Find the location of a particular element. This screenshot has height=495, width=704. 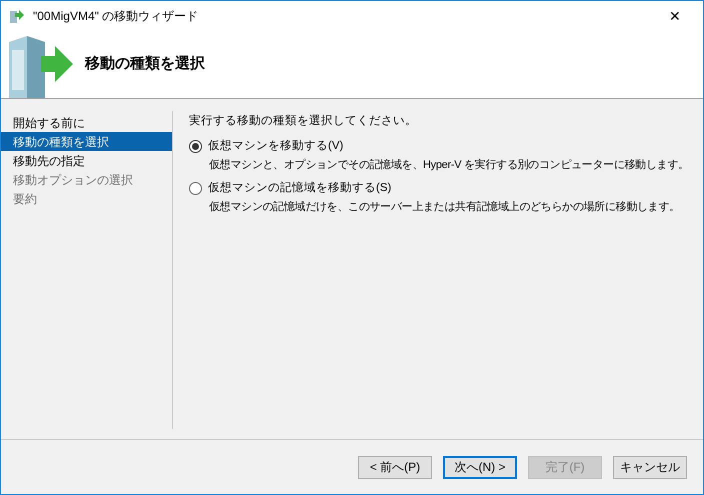

option-description: 仮想マシンの記憶域だけを、このサーバー上または共有記憶域上のどちらかの場所に移動します。 is located at coordinates (444, 208).